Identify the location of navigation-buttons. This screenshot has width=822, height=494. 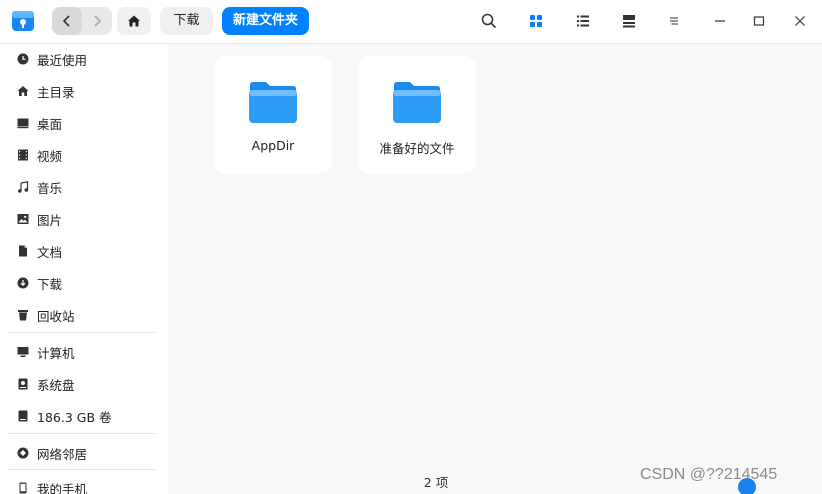
(82, 21).